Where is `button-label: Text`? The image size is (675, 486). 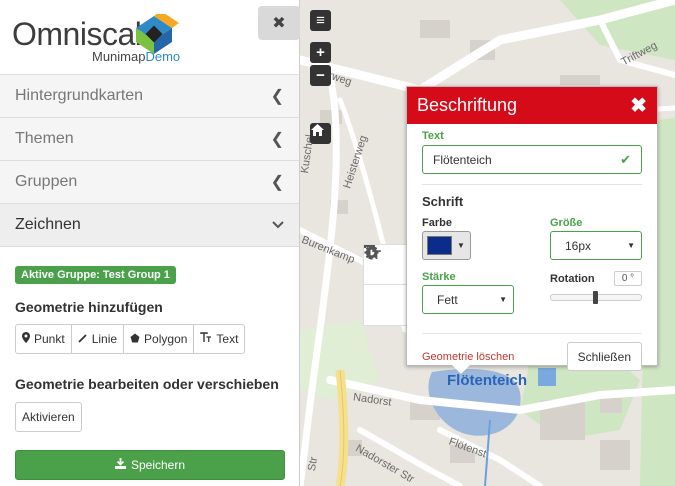 button-label: Text is located at coordinates (227, 339).